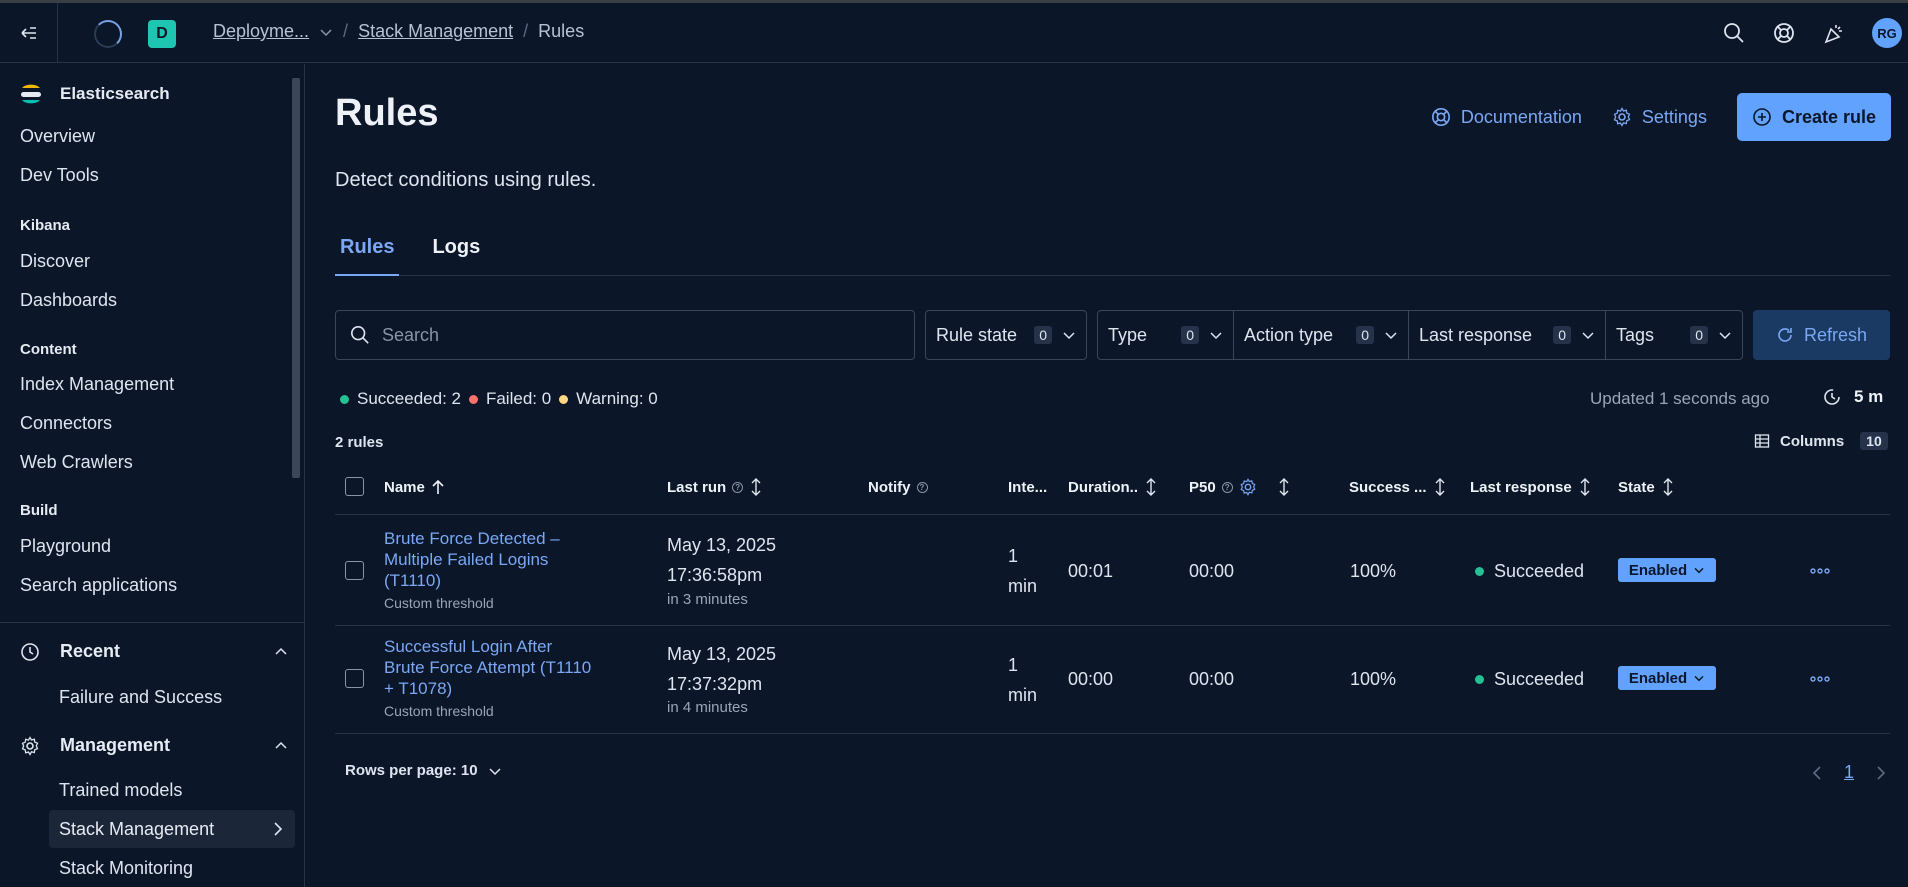  I want to click on state-label: Enabled, so click(1658, 678).